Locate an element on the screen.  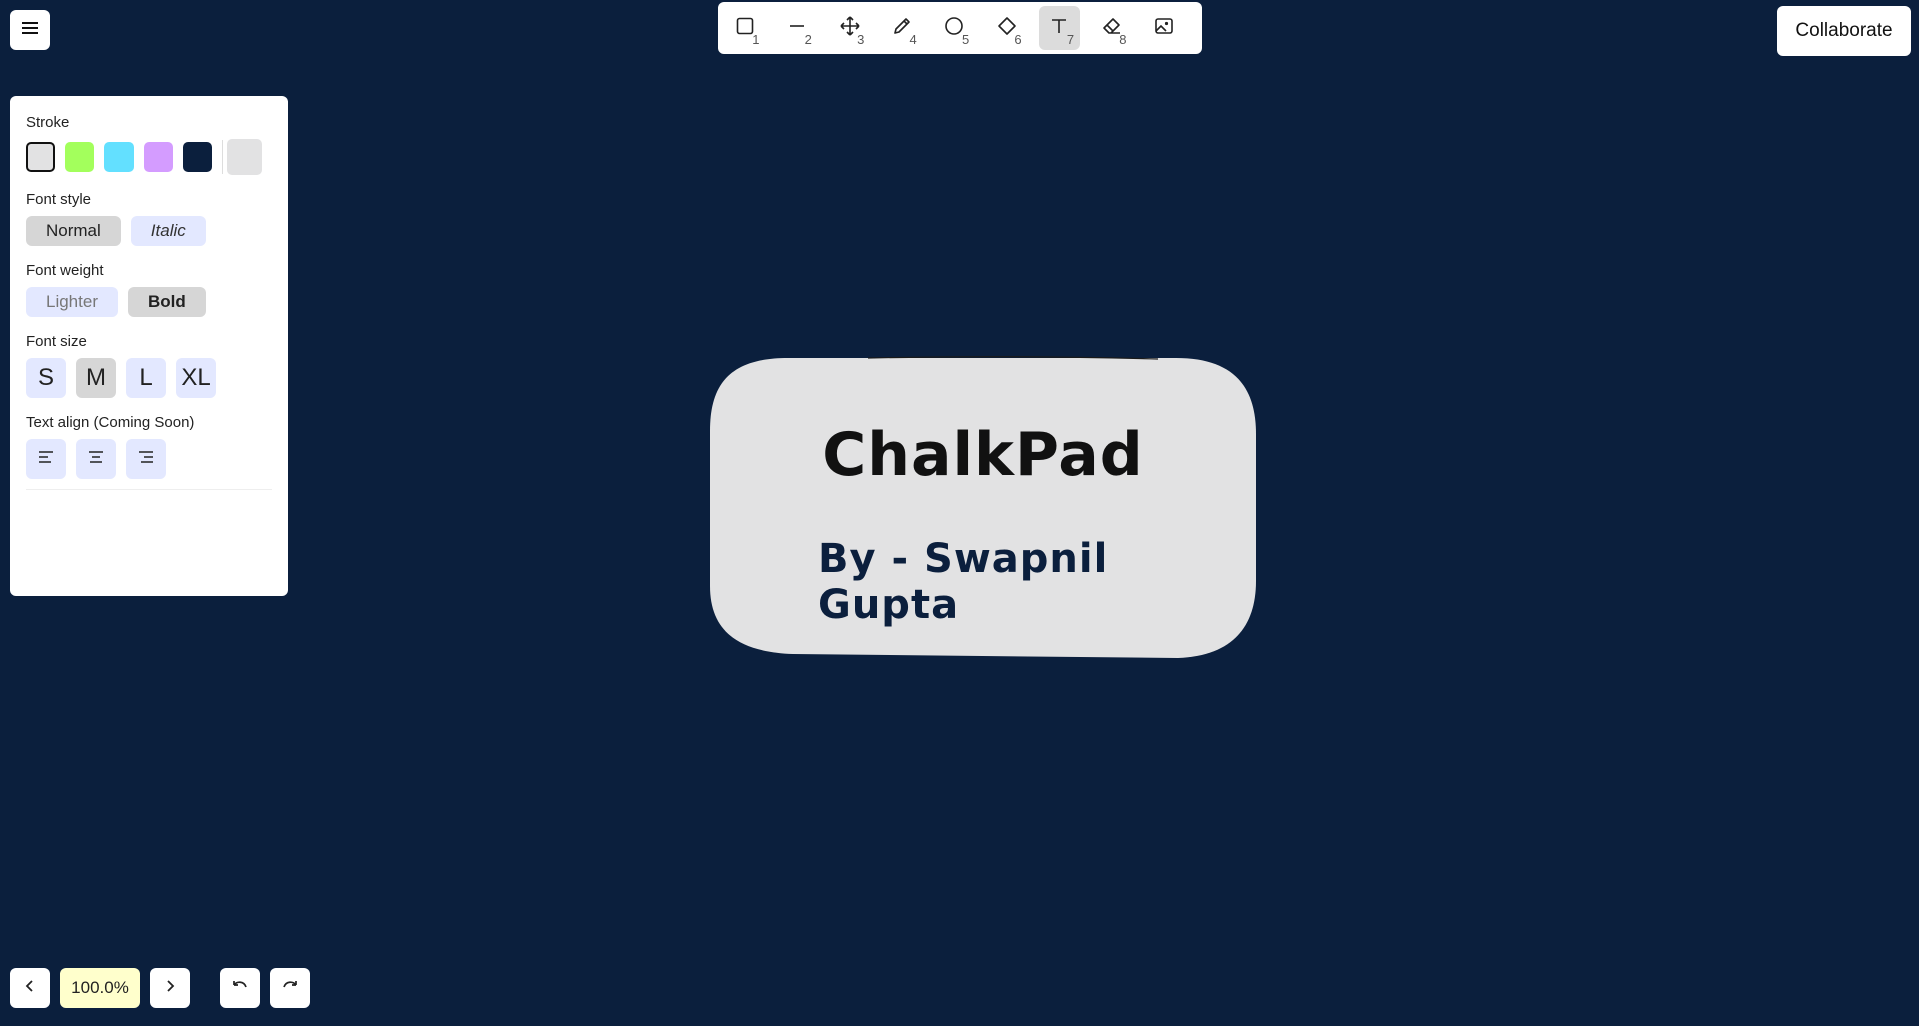
diamond-tool: 6 is located at coordinates (1006, 28).